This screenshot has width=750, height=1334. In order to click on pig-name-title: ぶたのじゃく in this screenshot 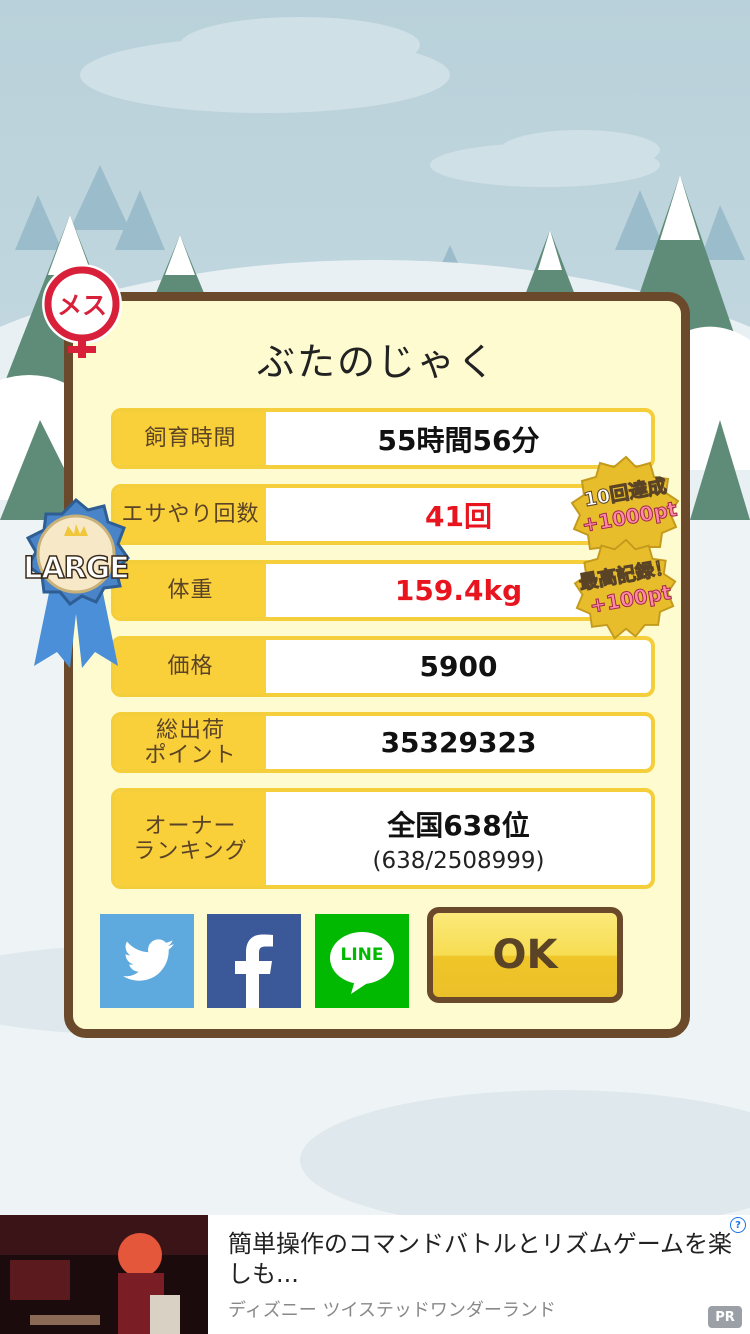, I will do `click(376, 362)`.